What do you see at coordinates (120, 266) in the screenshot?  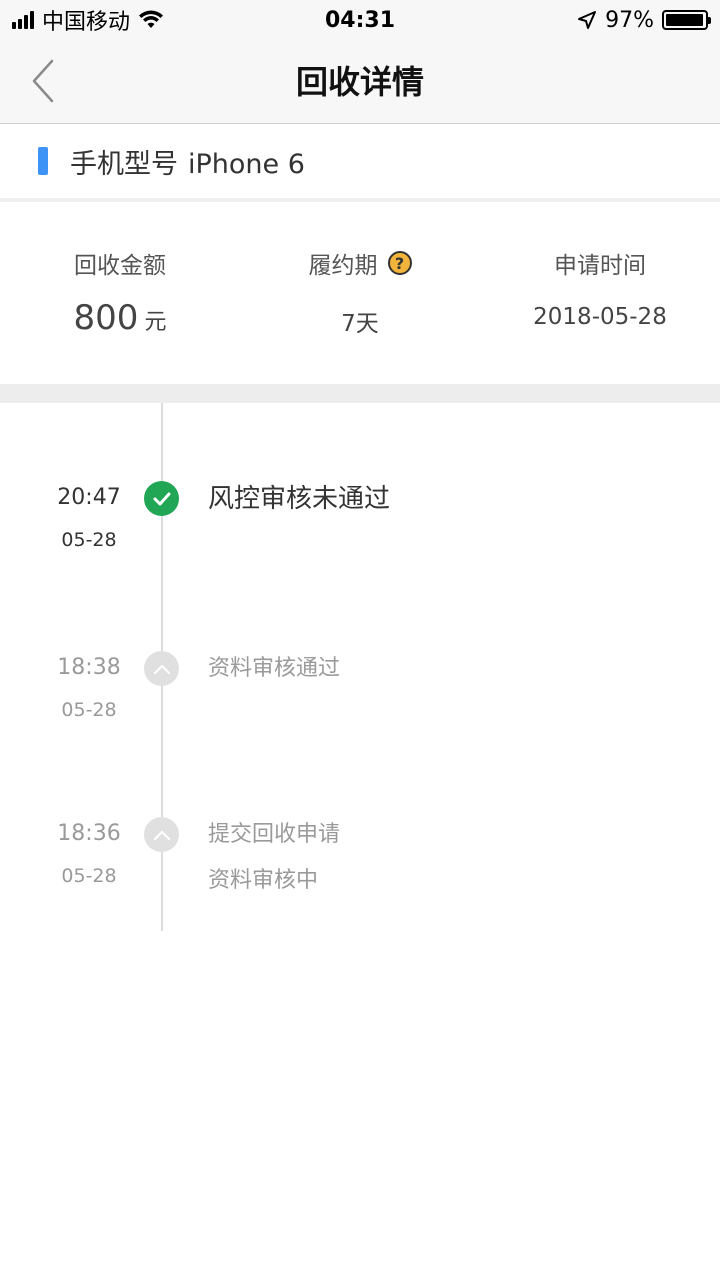 I see `amount-label: 回收金额` at bounding box center [120, 266].